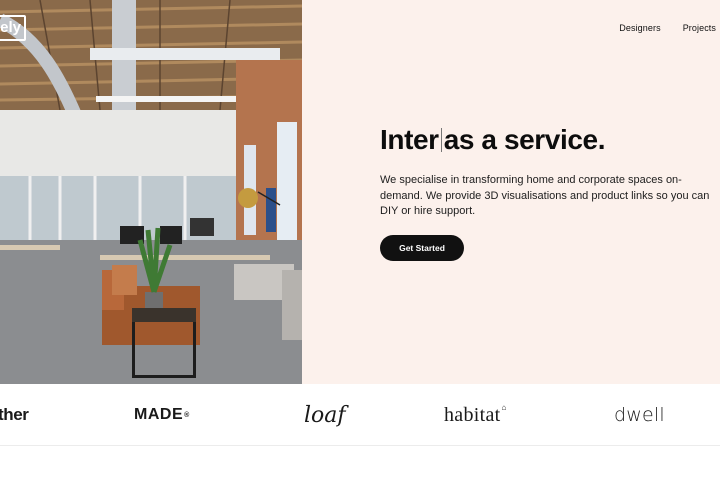 The image size is (720, 480). Describe the element at coordinates (639, 28) in the screenshot. I see `nav-link-designers: Designers` at that location.